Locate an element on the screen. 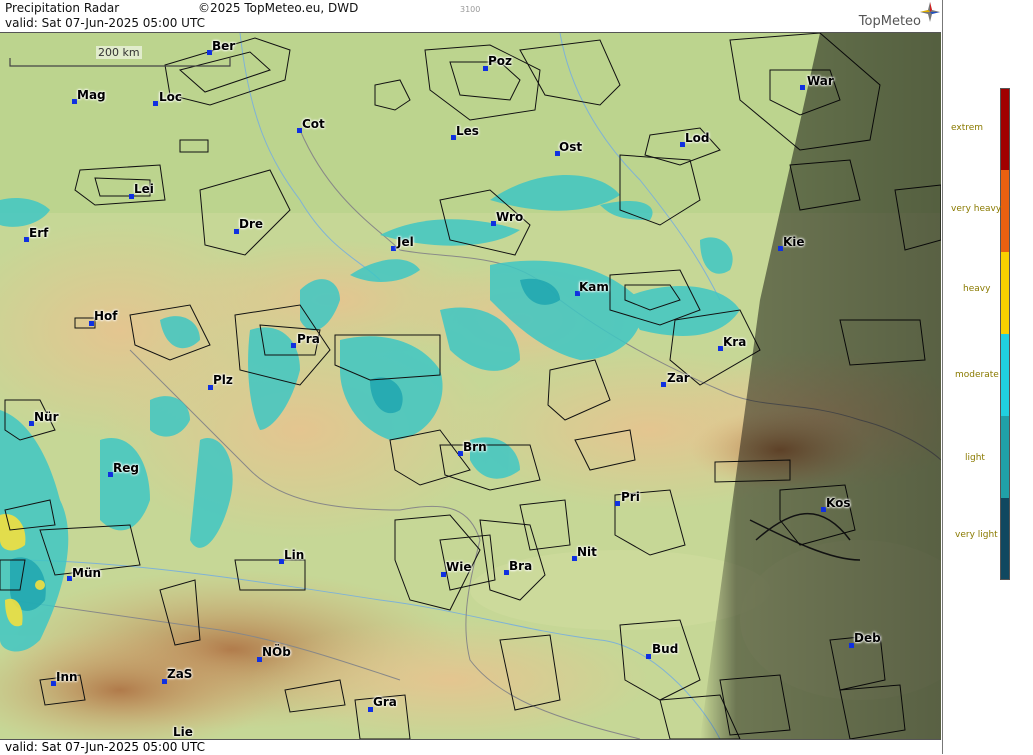 Image resolution: width=1033 pixels, height=755 pixels. city-label: Wro is located at coordinates (510, 217).